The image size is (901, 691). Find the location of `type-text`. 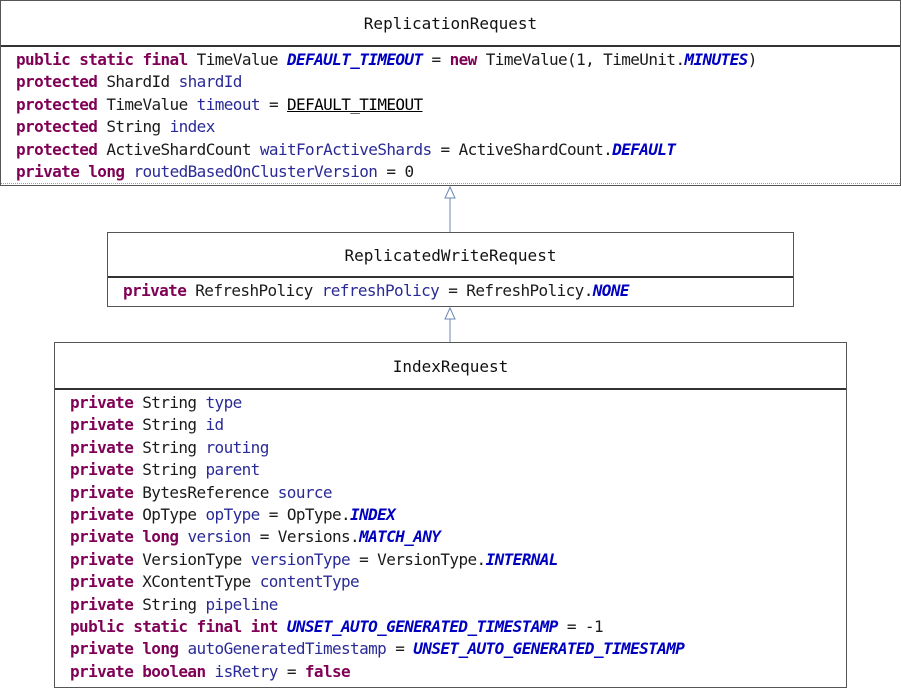

type-text is located at coordinates (210, 671).